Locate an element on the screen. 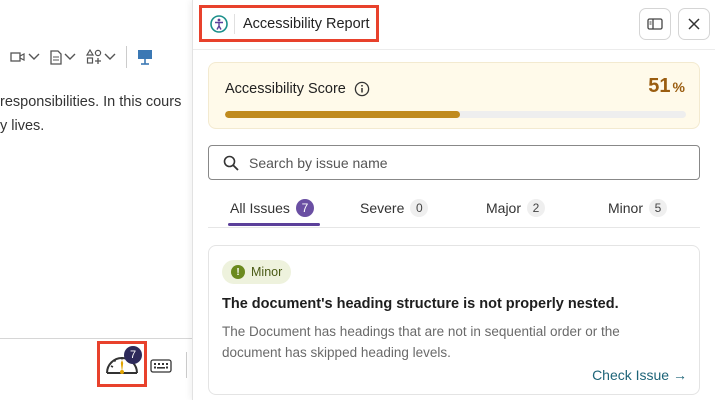 The width and height of the screenshot is (715, 400). tab-label: Severe is located at coordinates (382, 208).